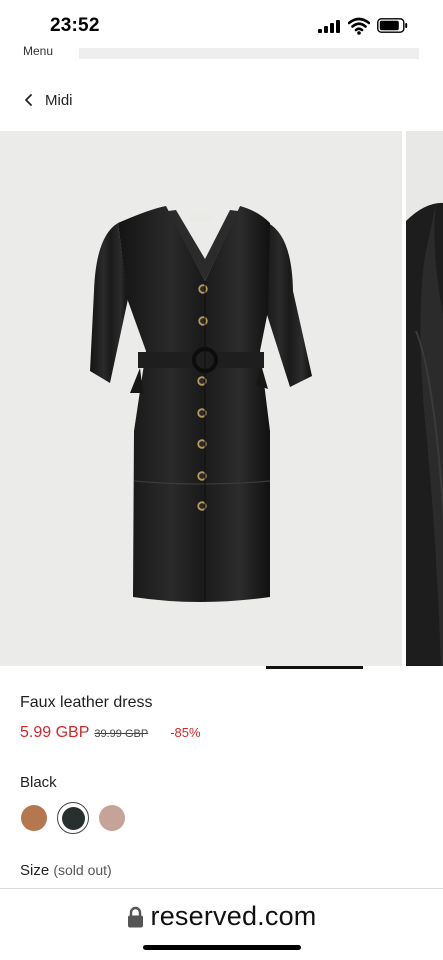 The height and width of the screenshot is (960, 443). Describe the element at coordinates (185, 732) in the screenshot. I see `discount-badge: -85%` at that location.